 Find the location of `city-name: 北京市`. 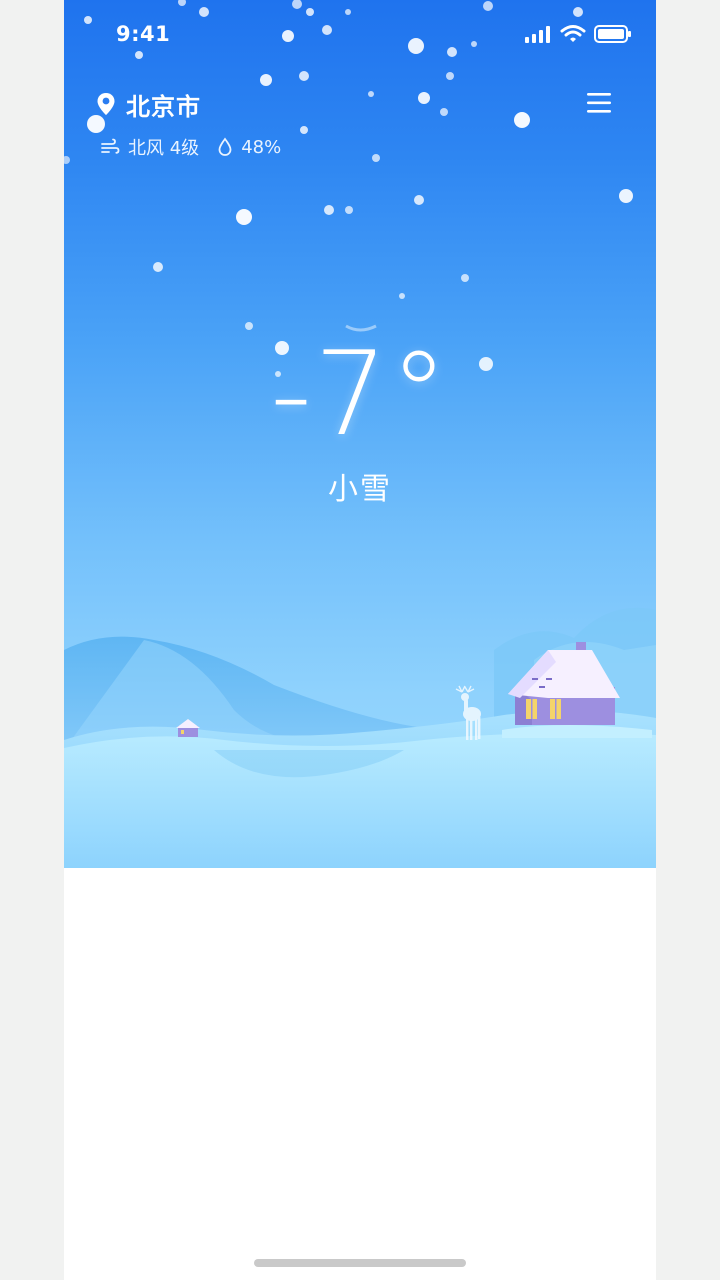

city-name: 北京市 is located at coordinates (163, 104).